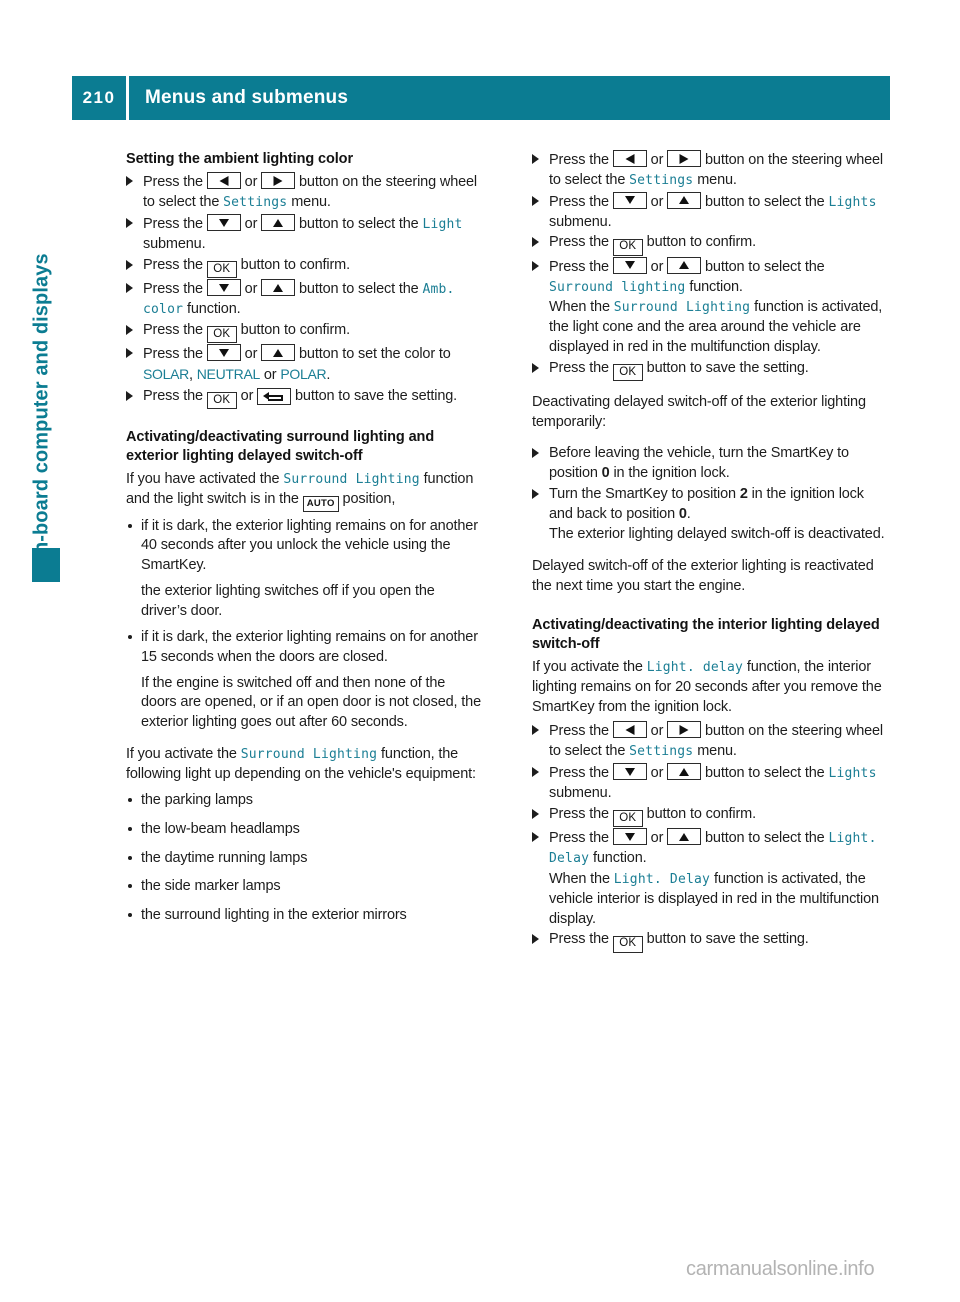 The width and height of the screenshot is (960, 1302). Describe the element at coordinates (320, 503) in the screenshot. I see `auto-key-icon: AUTO` at that location.